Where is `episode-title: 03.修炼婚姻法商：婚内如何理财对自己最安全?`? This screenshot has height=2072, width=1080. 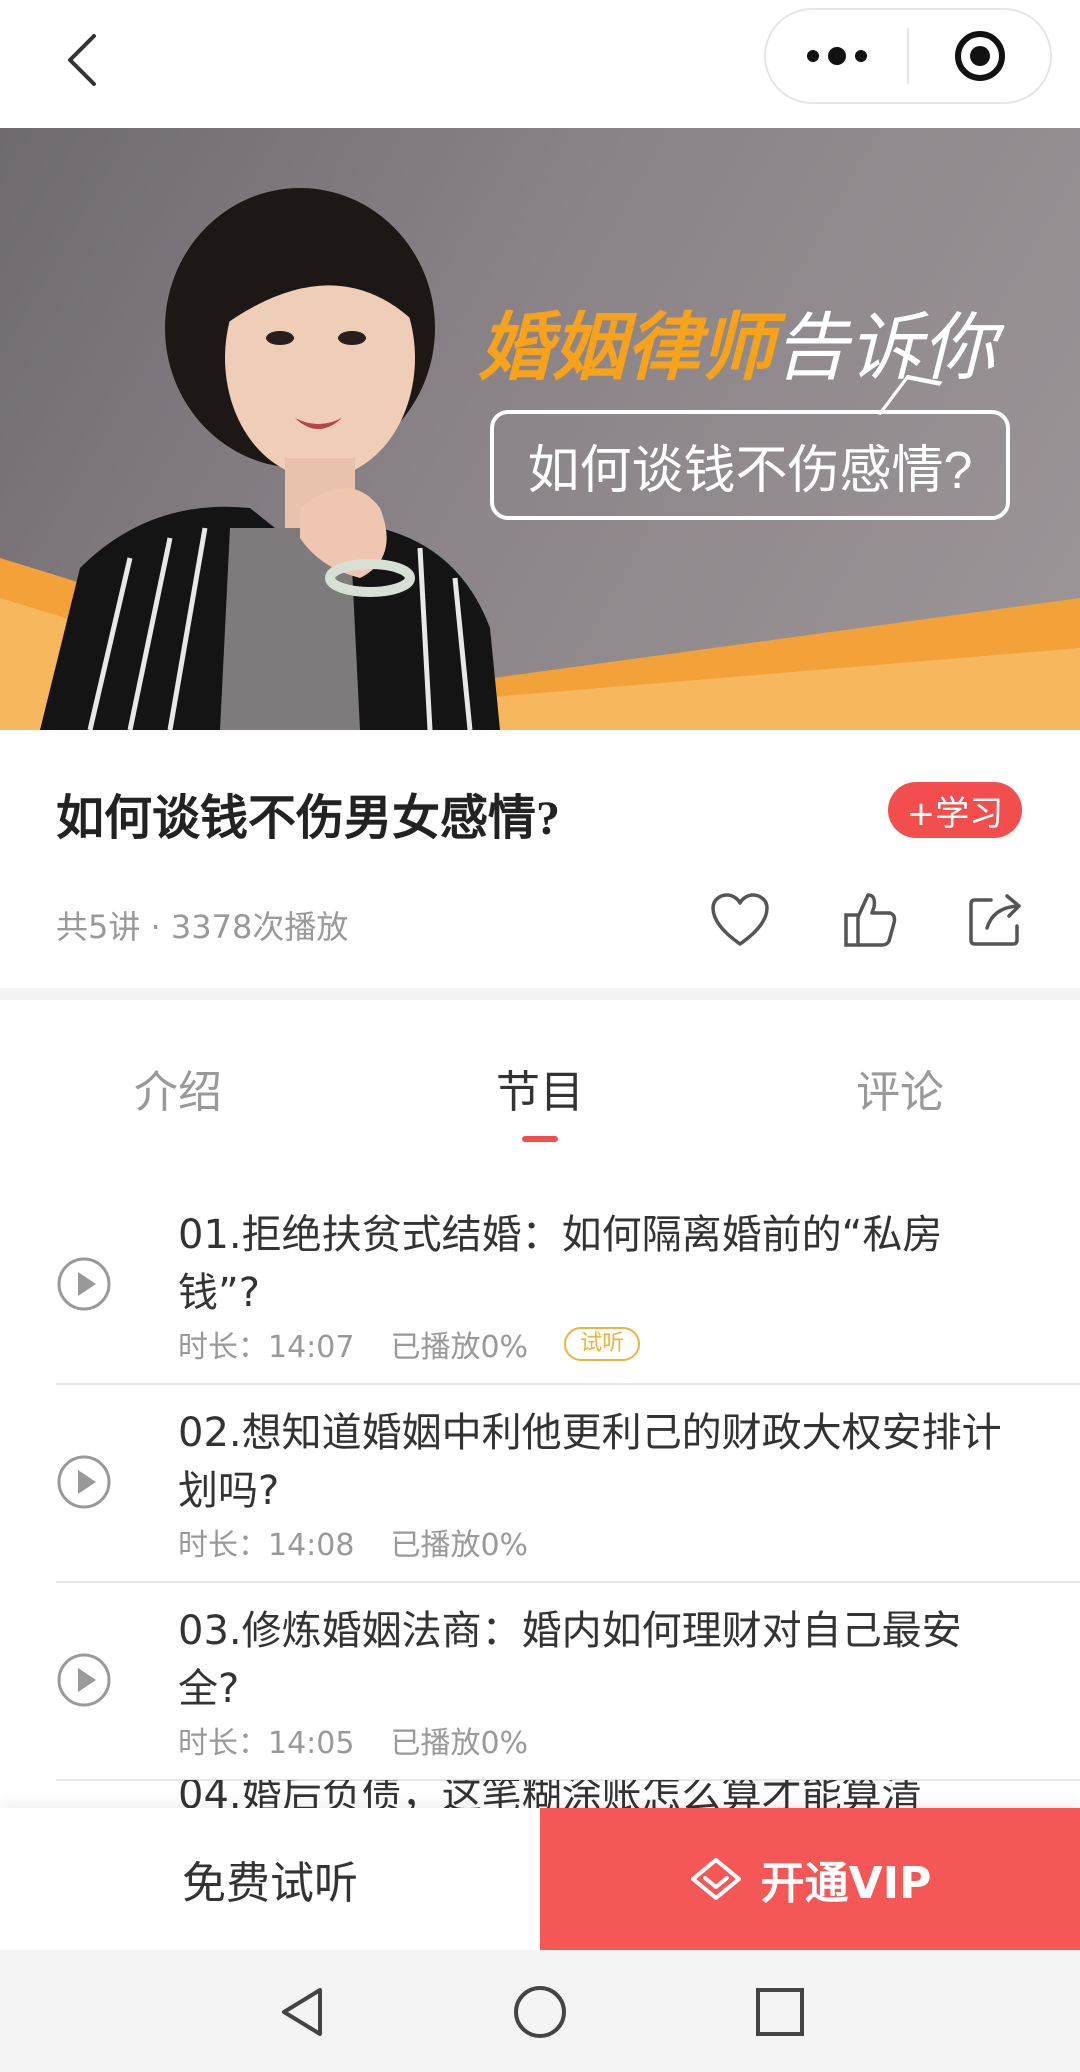 episode-title: 03.修炼婚姻法商：婚内如何理财对自己最安全? is located at coordinates (570, 1660).